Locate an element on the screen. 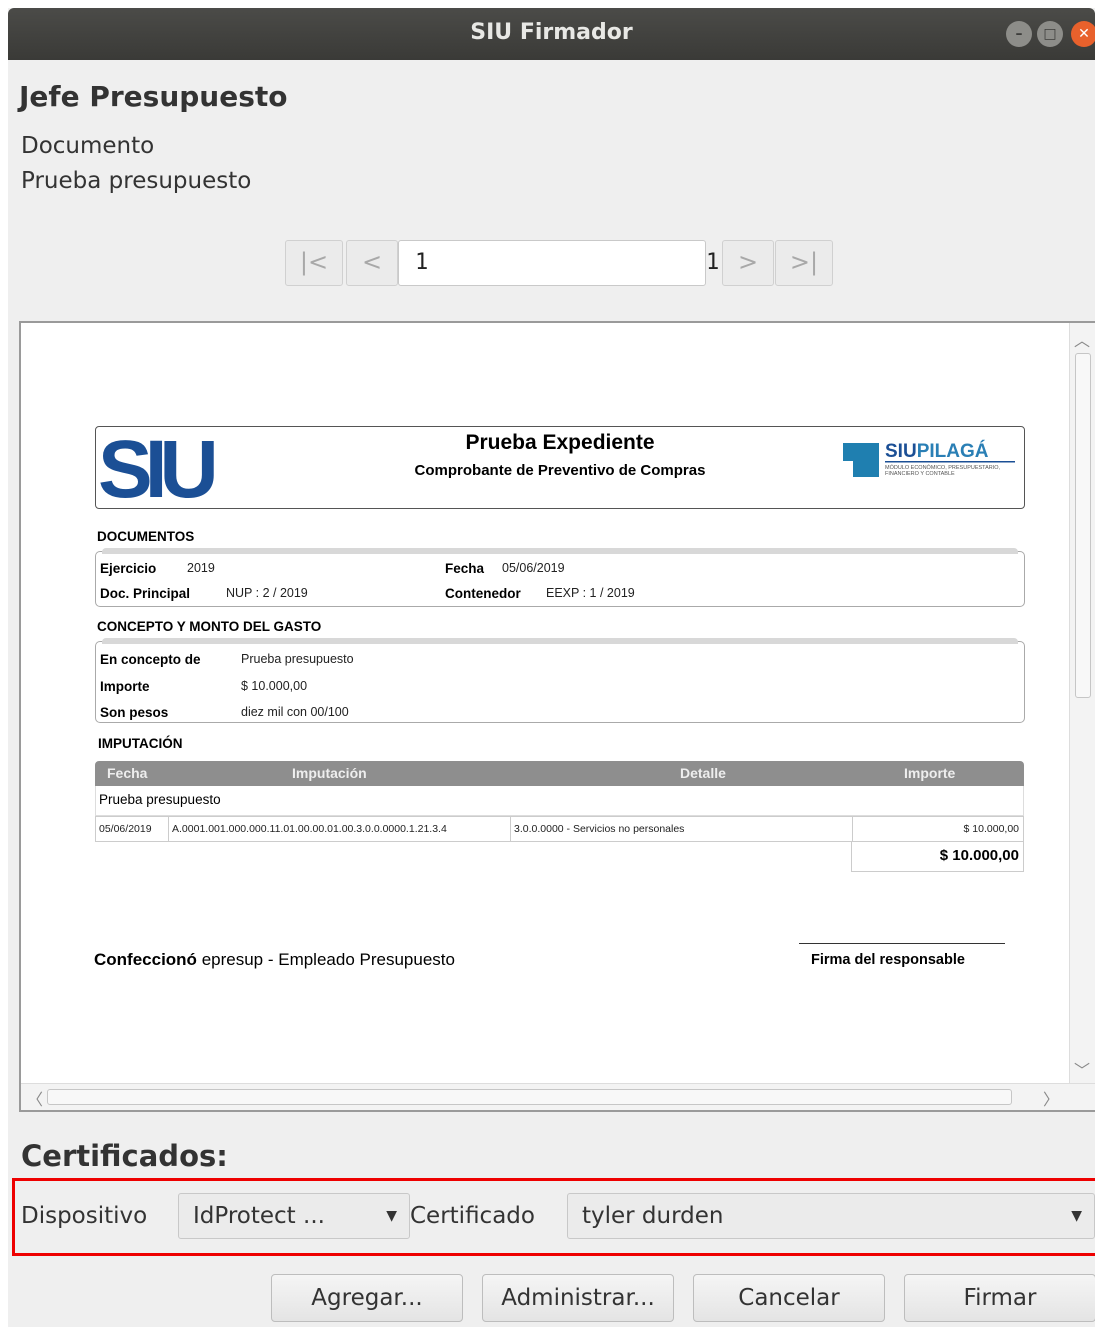 Image resolution: width=1095 pixels, height=1327 pixels. signature-label: Firma del responsable is located at coordinates (888, 960).